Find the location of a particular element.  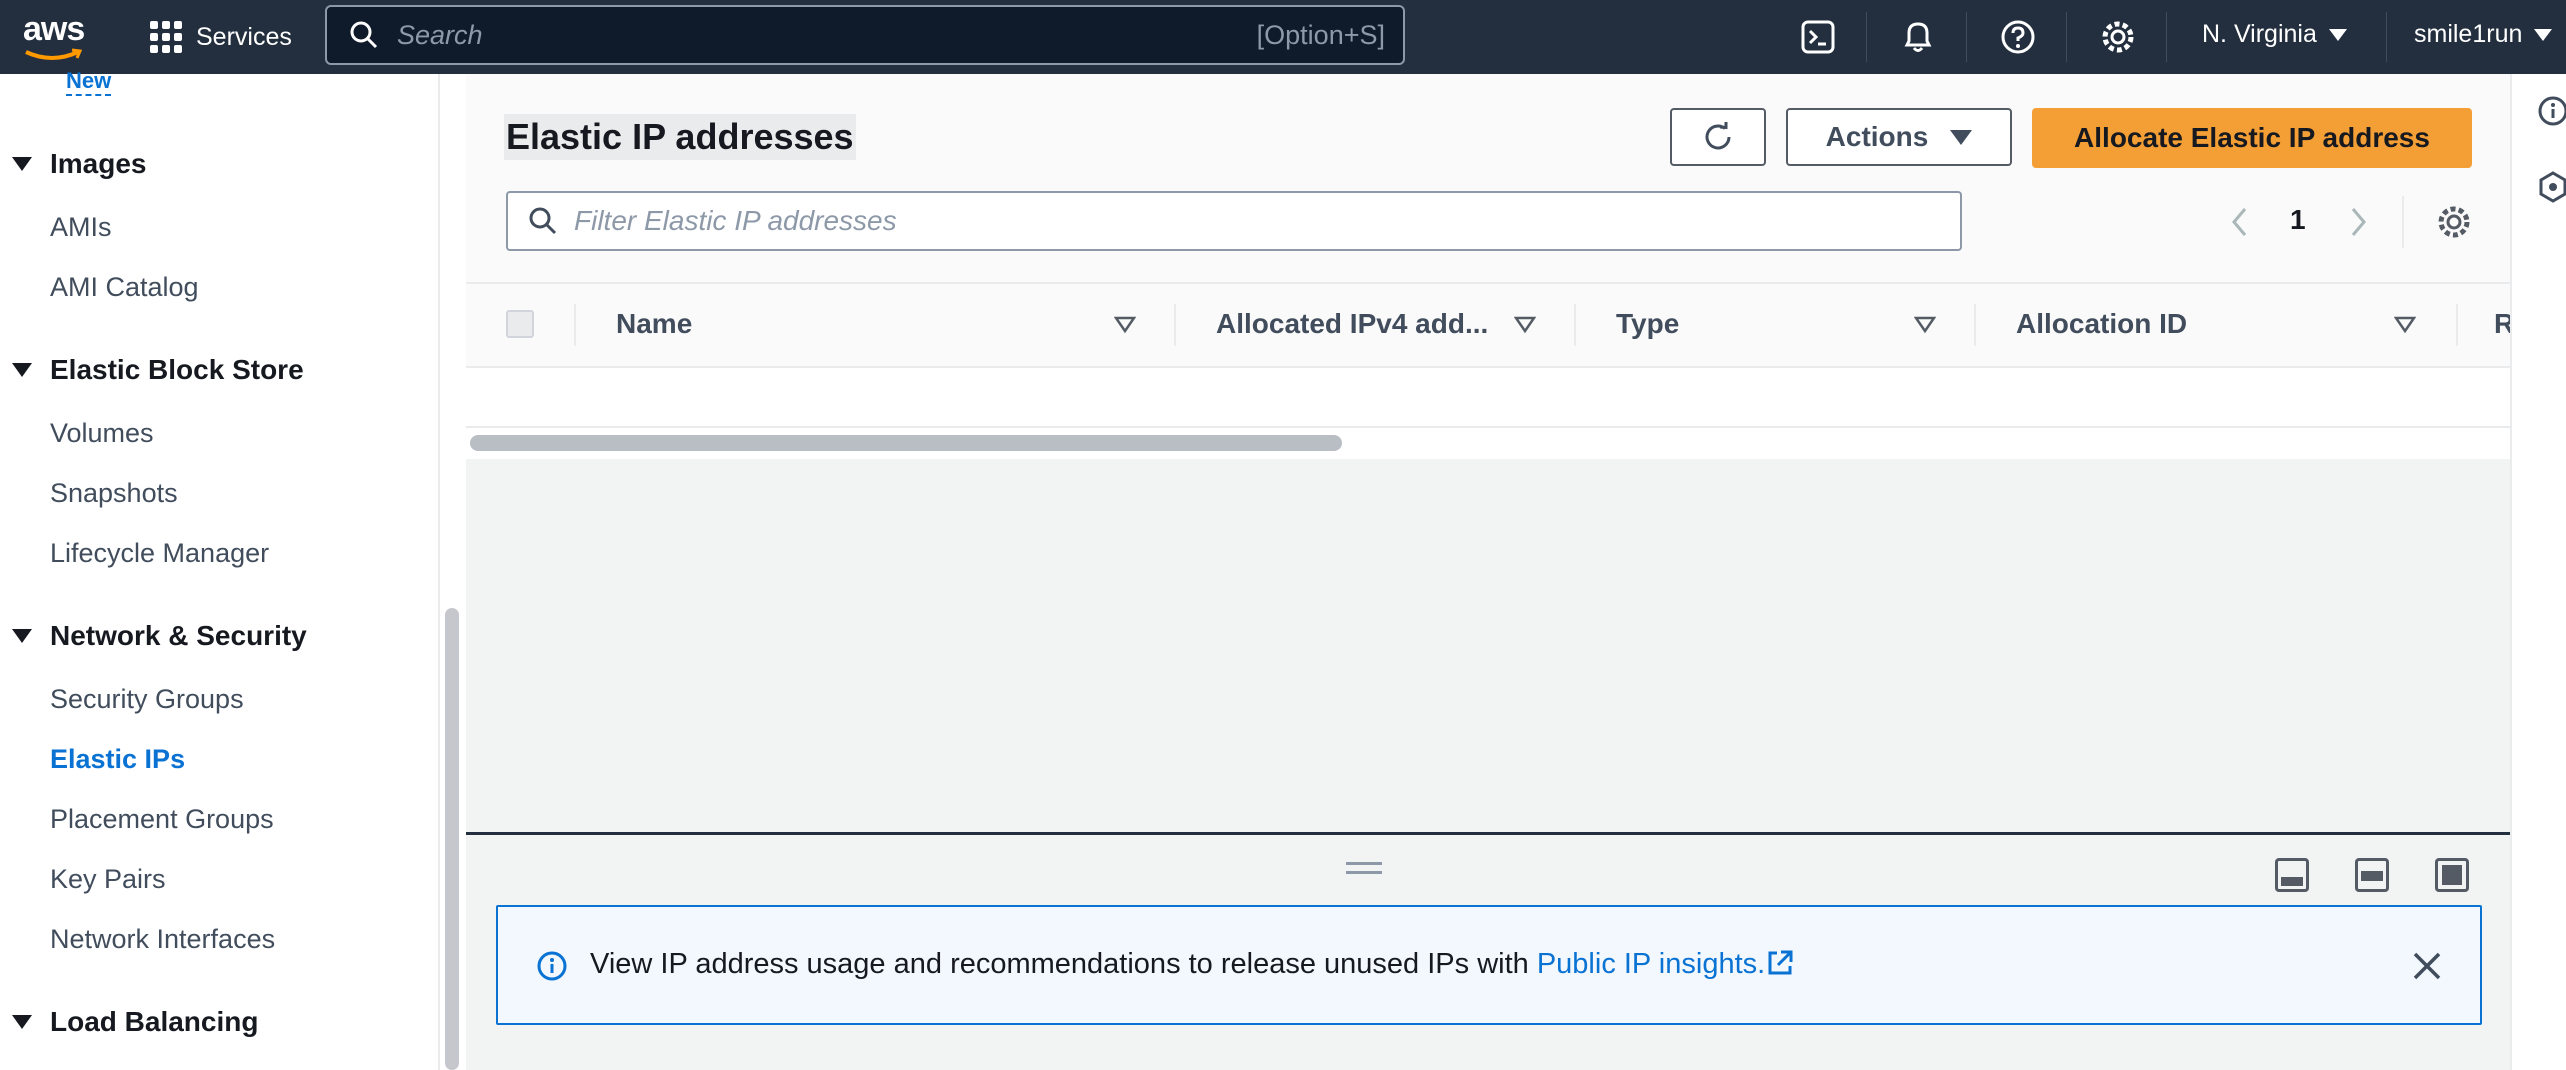

search-input: Search [Option+S] is located at coordinates (865, 35).